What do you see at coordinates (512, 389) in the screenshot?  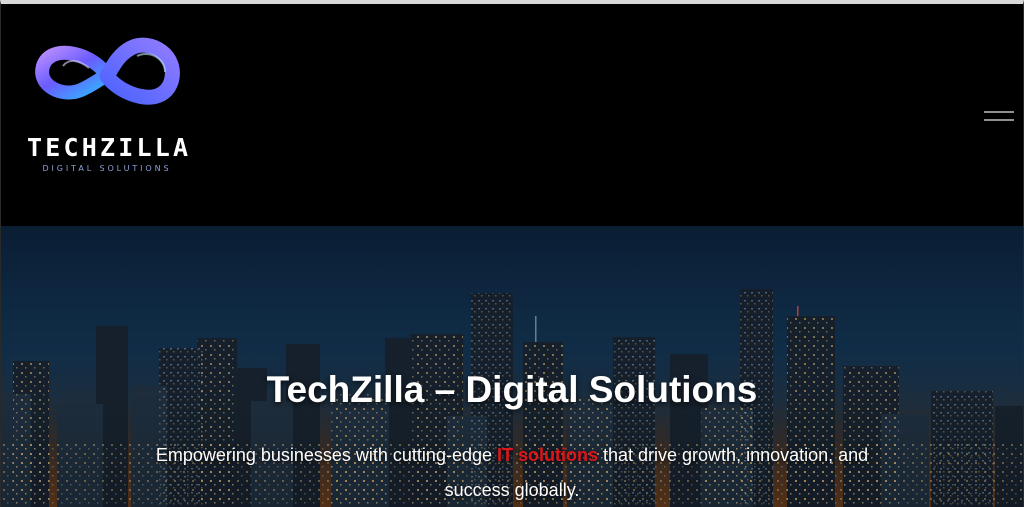 I see `hero-title: TechZilla – Digital Solutions` at bounding box center [512, 389].